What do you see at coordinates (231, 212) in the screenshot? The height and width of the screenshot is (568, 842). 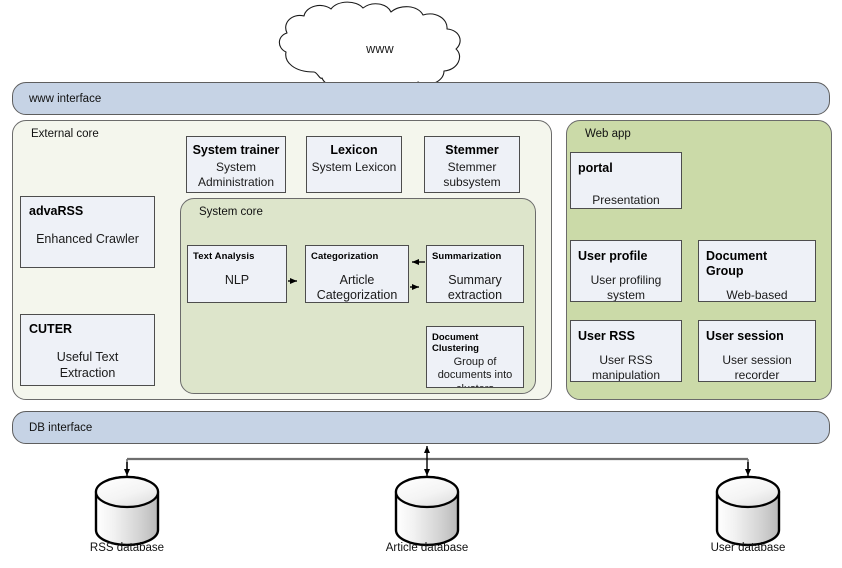 I see `system-core-title: System core` at bounding box center [231, 212].